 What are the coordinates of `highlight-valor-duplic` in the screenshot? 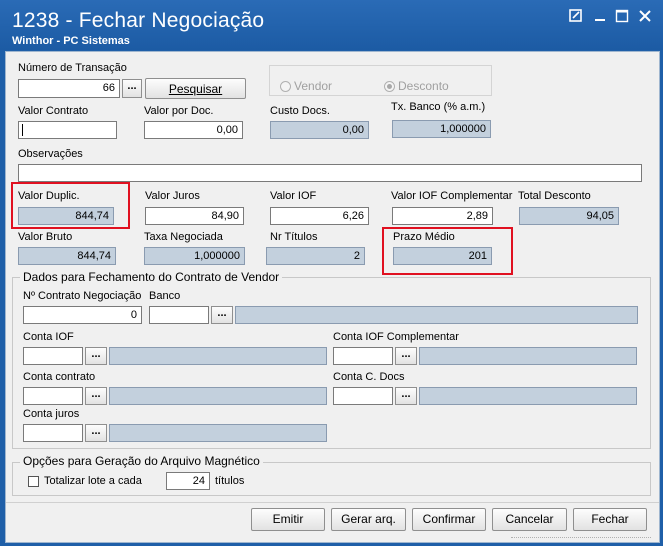 It's located at (70, 205).